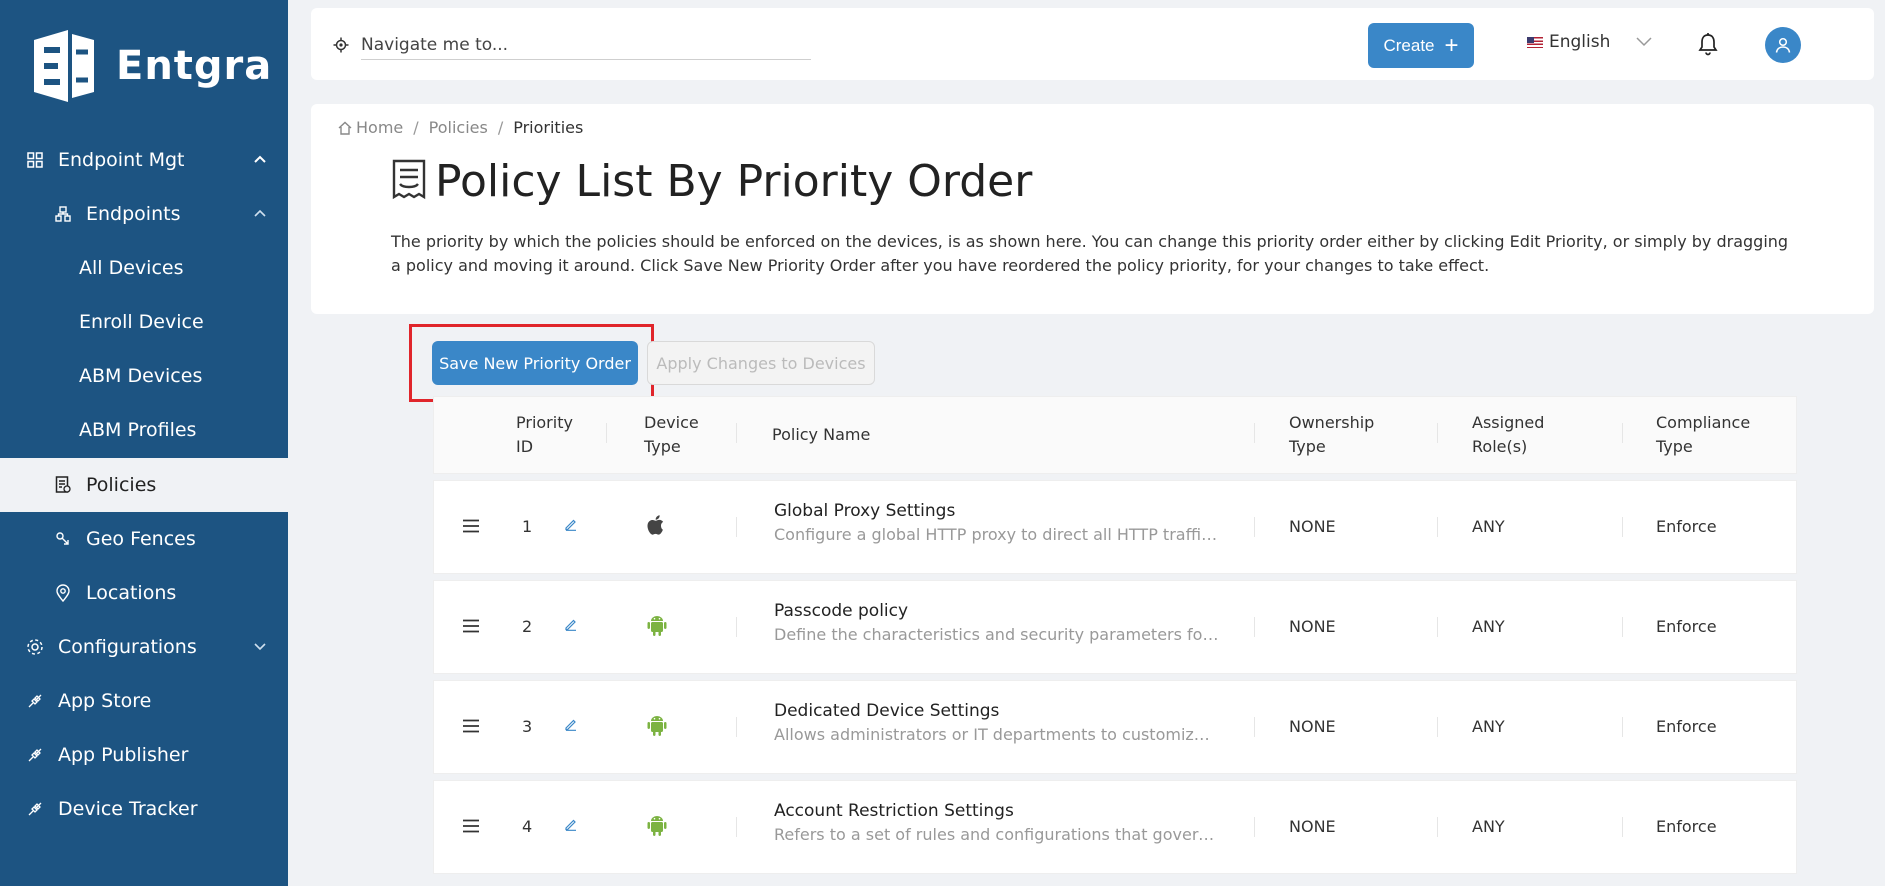 This screenshot has width=1885, height=886. I want to click on create-button: Create +, so click(1421, 45).